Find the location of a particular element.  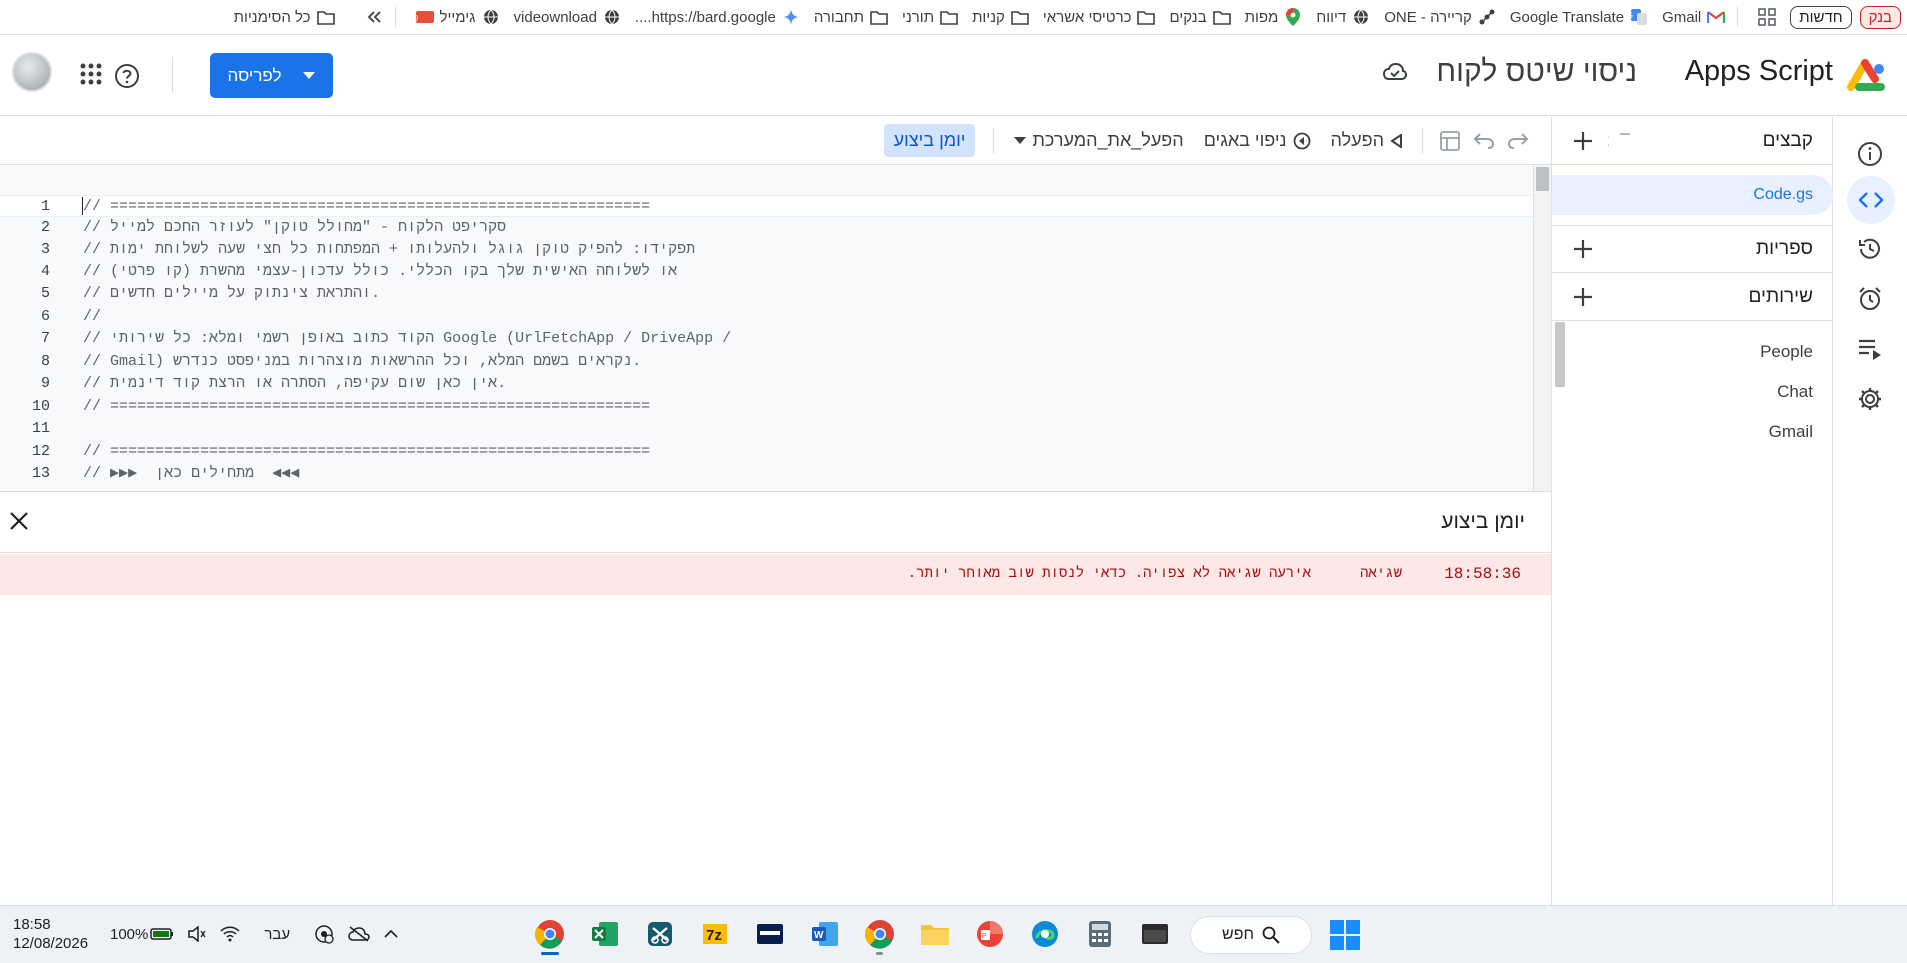

executions-list-icon is located at coordinates (1870, 349).